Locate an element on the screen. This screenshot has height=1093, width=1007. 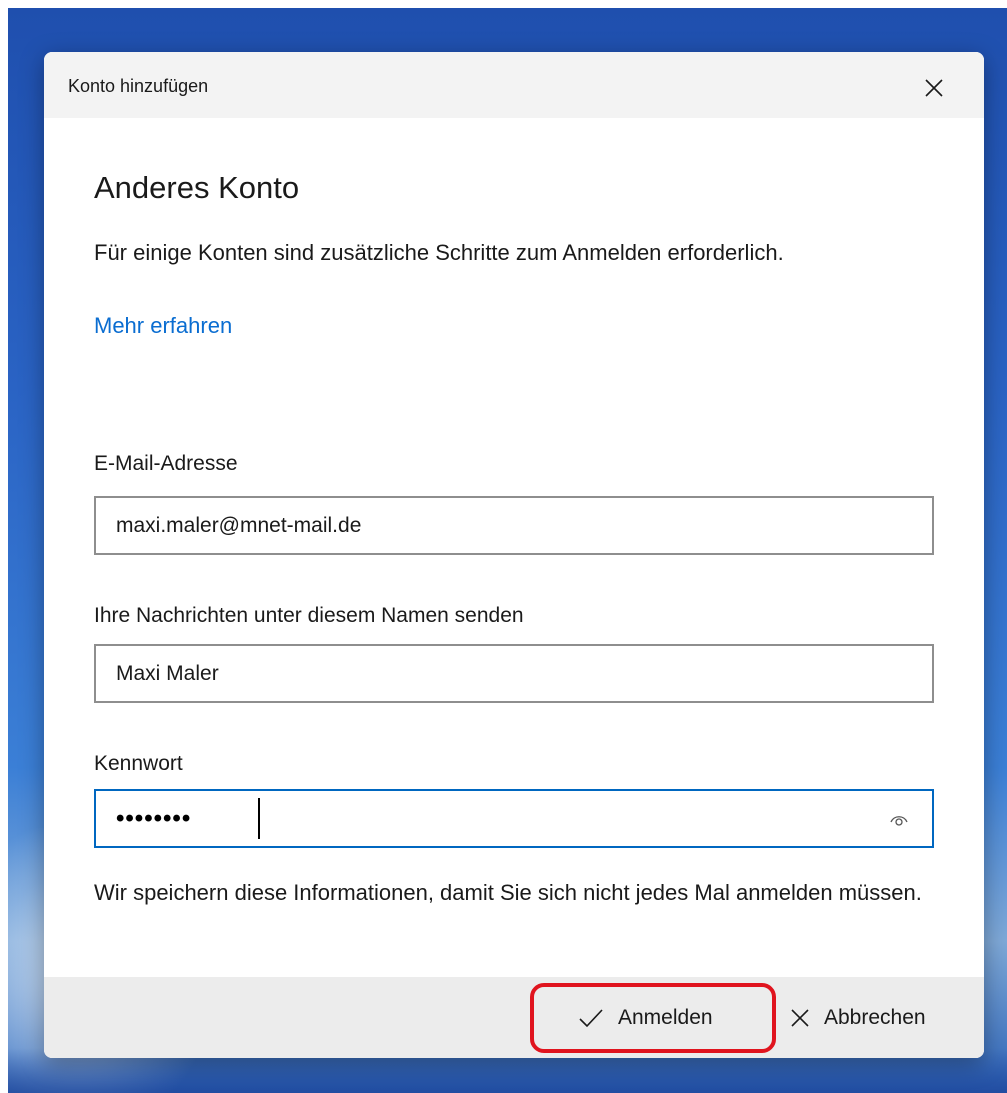
password-label: Kennwort is located at coordinates (138, 763).